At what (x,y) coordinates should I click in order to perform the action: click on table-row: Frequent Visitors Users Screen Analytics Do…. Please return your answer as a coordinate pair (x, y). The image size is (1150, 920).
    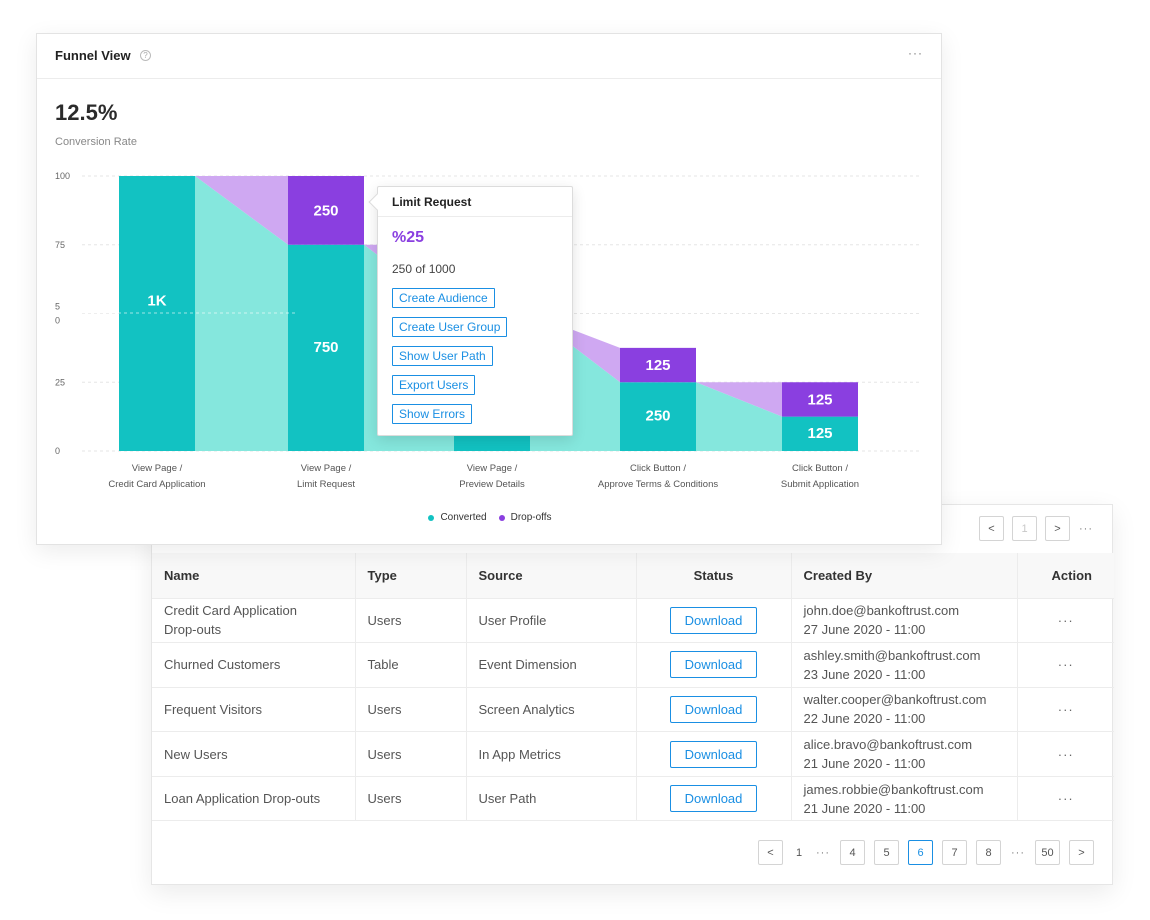
    Looking at the image, I should click on (633, 710).